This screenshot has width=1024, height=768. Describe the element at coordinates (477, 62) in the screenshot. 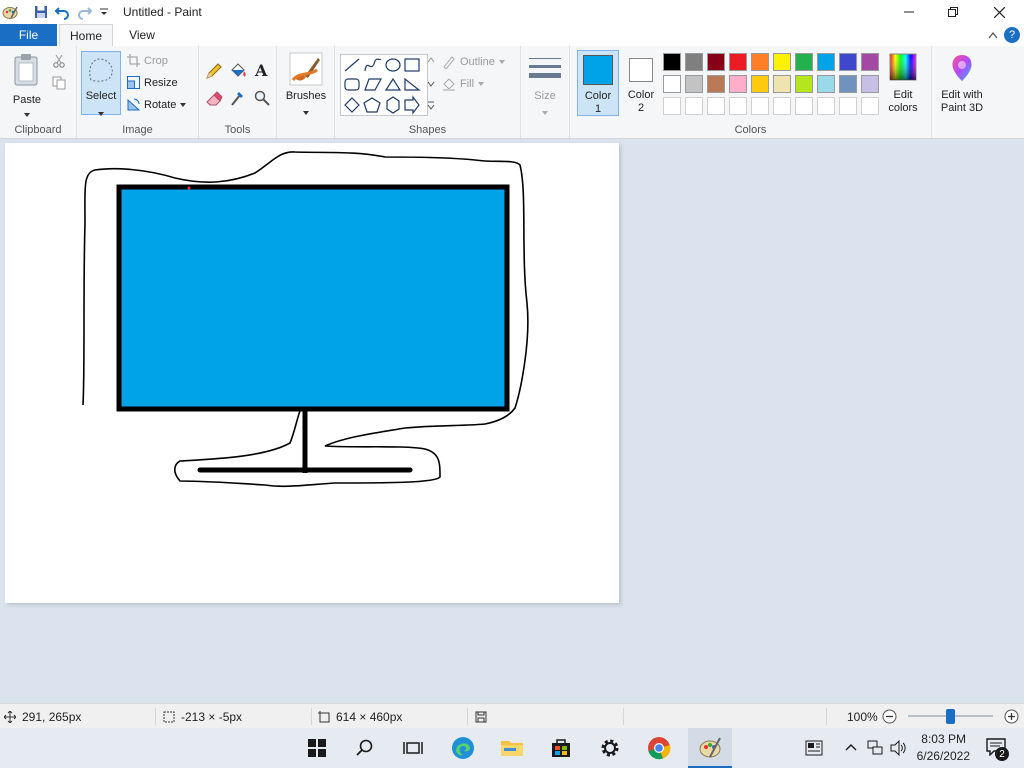

I see `outline-label: Outline` at that location.